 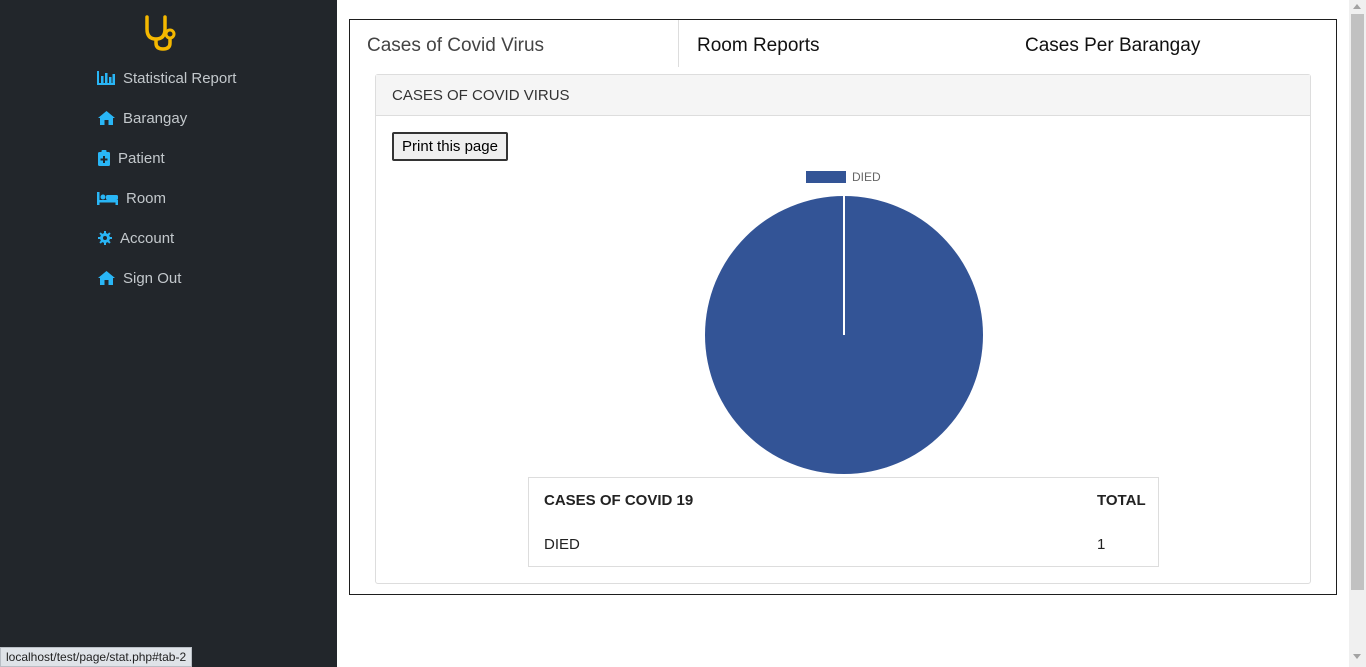 I want to click on sidebar-item-account: Account, so click(x=135, y=238).